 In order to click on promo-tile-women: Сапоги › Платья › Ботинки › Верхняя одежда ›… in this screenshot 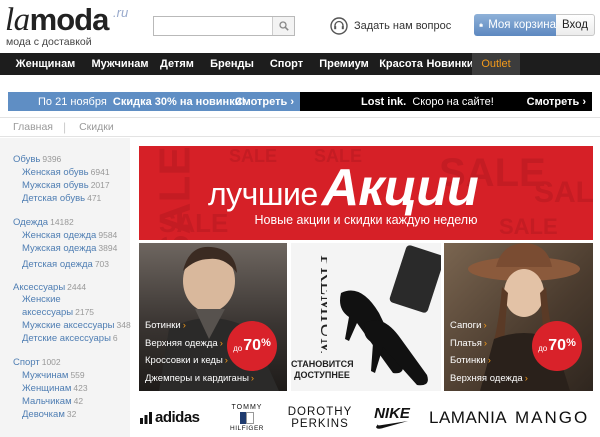, I will do `click(518, 317)`.